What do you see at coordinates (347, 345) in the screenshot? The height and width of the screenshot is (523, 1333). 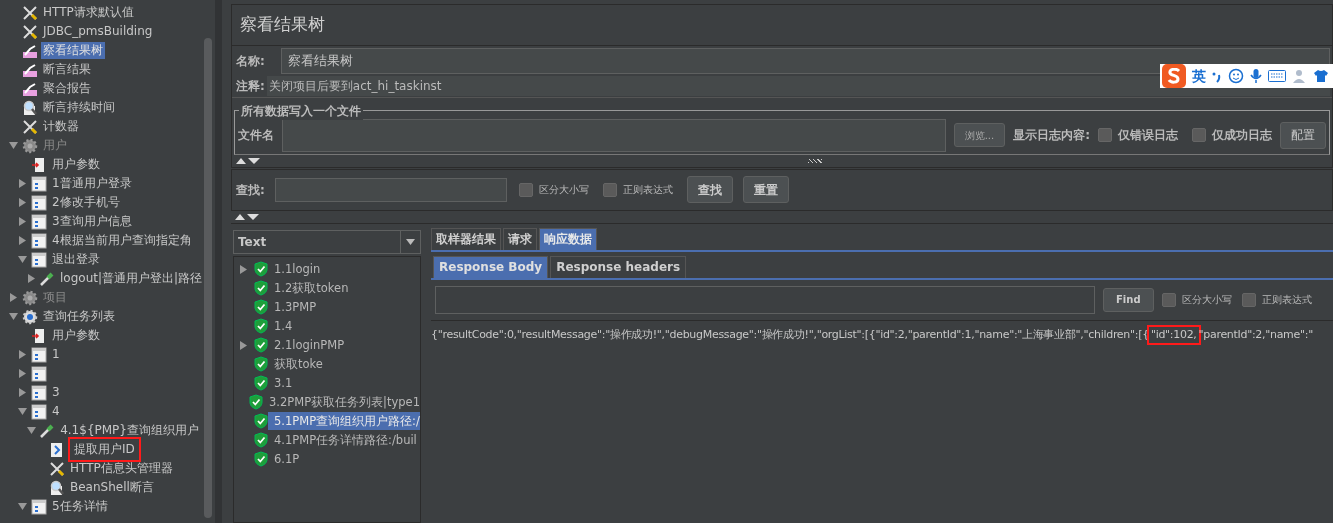 I see `result-item: 2.1loginPMP` at bounding box center [347, 345].